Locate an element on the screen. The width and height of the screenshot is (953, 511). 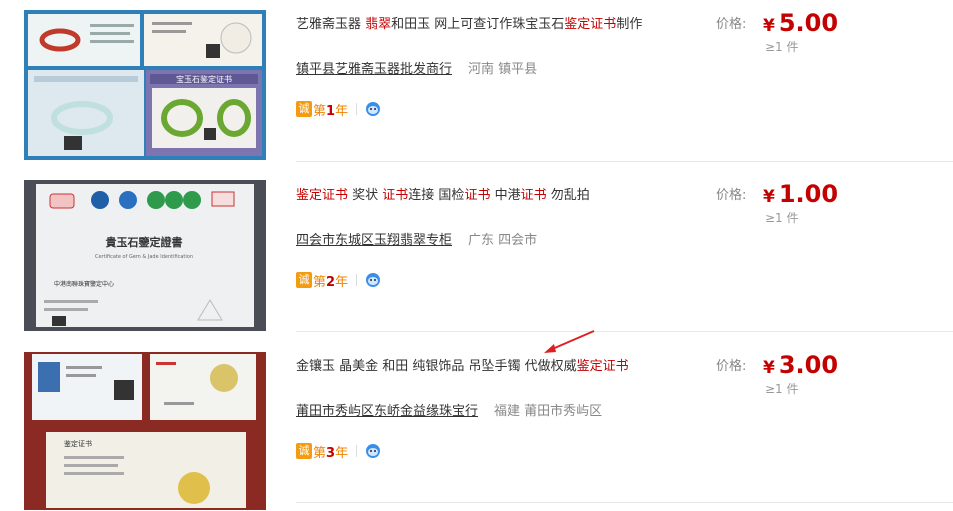
title-keyword: 翡翠 is located at coordinates (378, 24).